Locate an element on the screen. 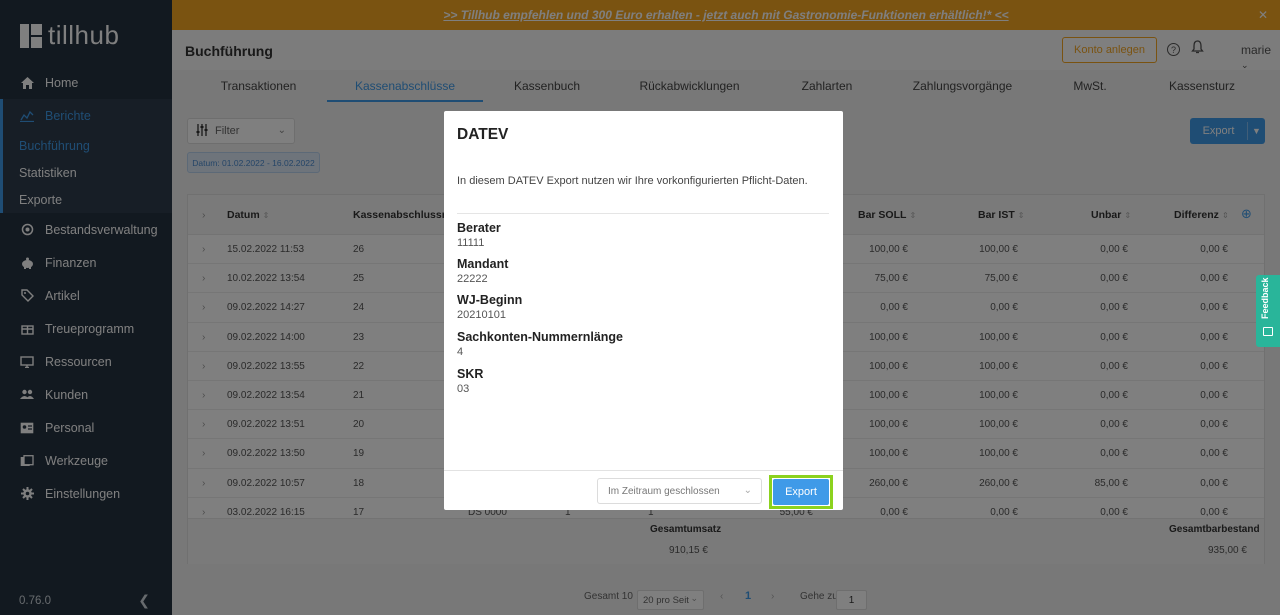 This screenshot has height=615, width=1280. field-mandant: Mandant 22222 is located at coordinates (482, 271).